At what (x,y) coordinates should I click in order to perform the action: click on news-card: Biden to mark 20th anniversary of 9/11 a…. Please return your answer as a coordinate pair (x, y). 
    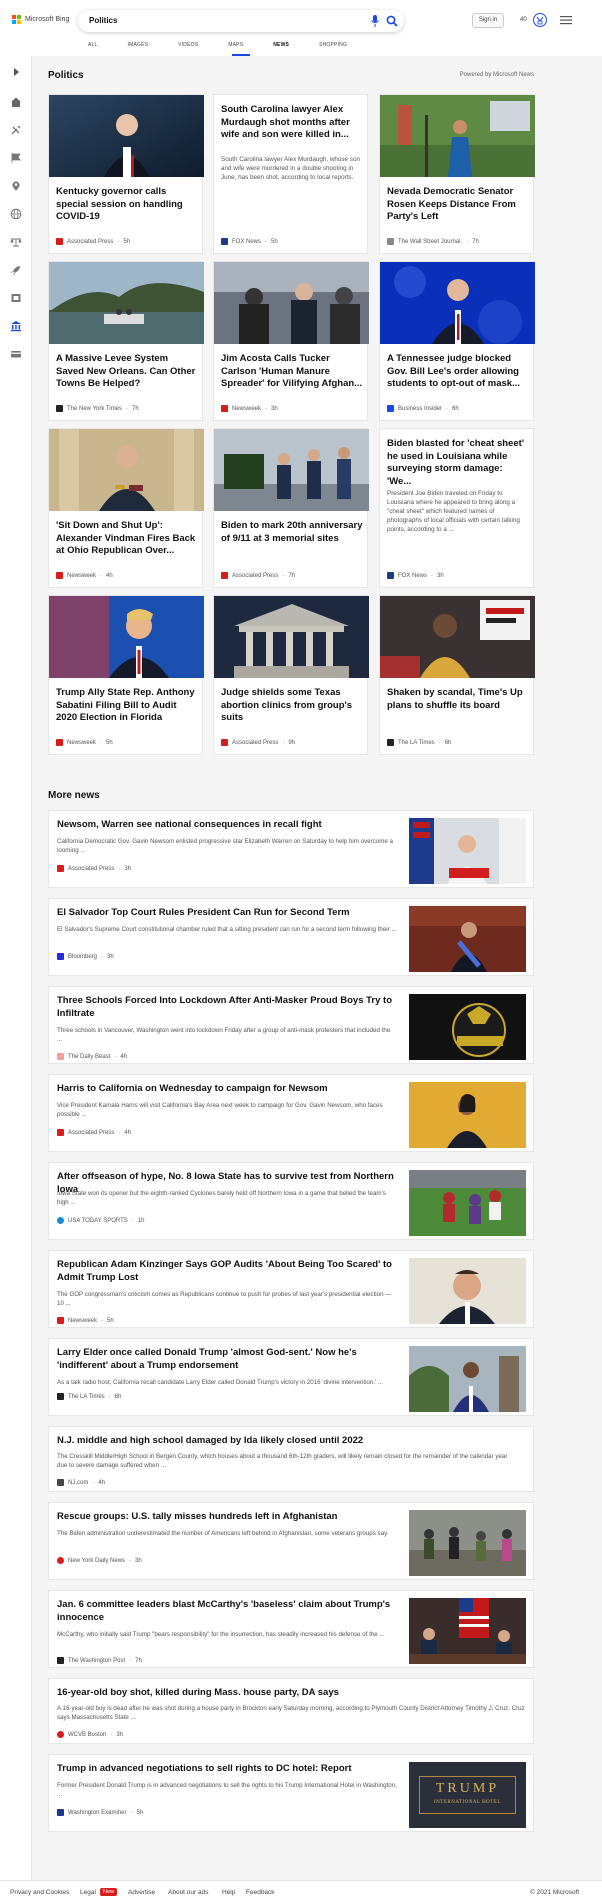
    Looking at the image, I should click on (291, 508).